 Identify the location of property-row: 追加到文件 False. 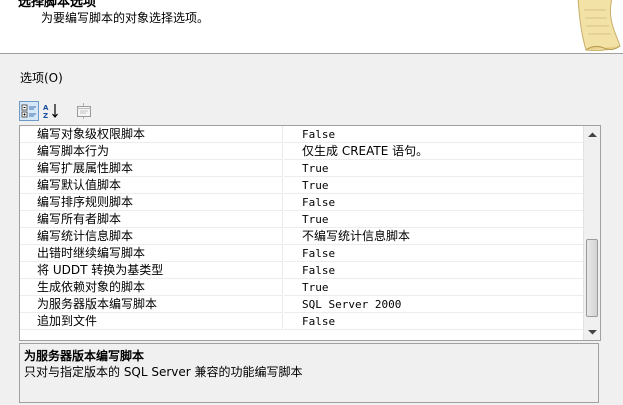
(301, 321).